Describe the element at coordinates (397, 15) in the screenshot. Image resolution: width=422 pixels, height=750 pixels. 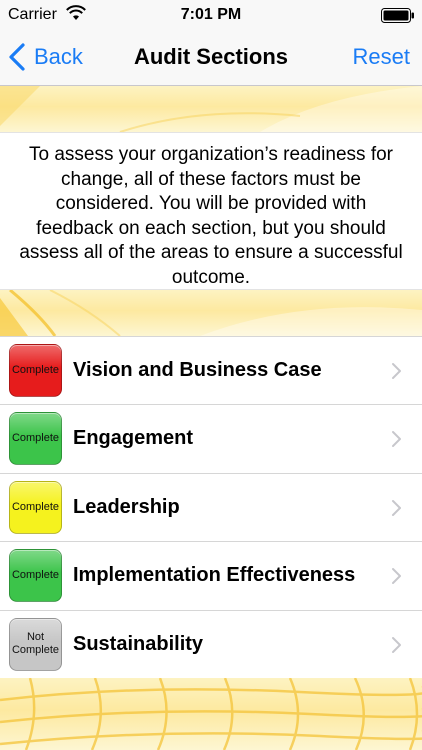
I see `battery-icon` at that location.